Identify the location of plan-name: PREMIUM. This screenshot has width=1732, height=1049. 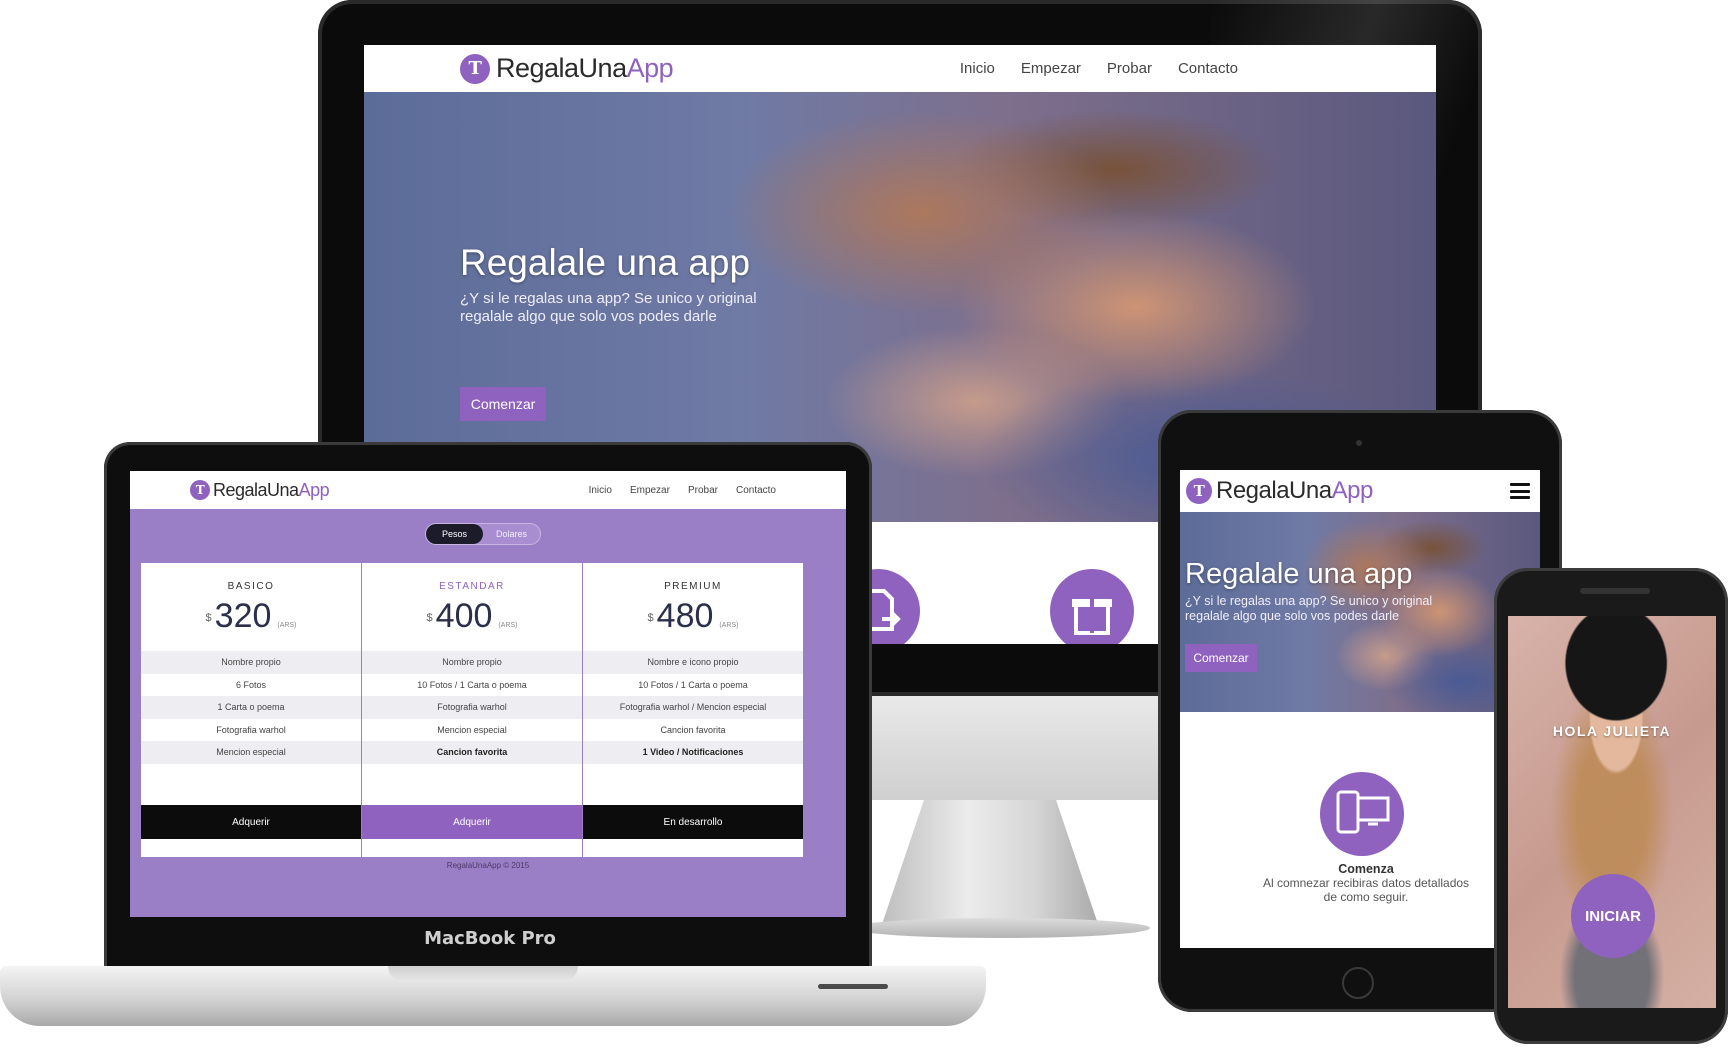
(693, 586).